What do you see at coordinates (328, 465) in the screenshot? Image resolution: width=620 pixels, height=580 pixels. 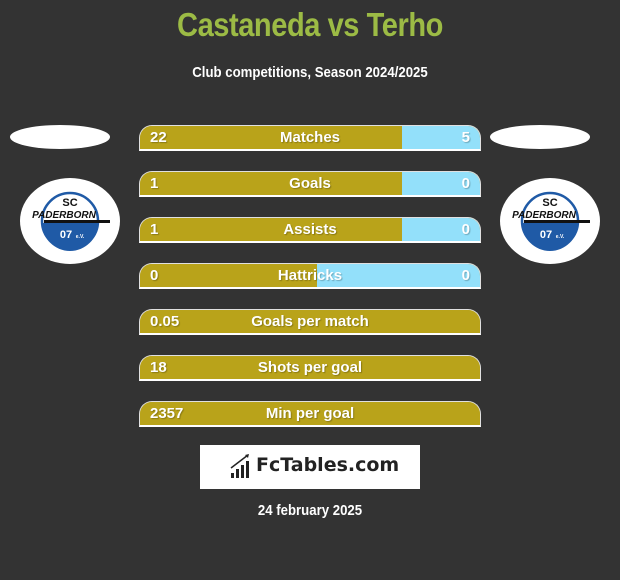 I see `brand-name: FcTables.com` at bounding box center [328, 465].